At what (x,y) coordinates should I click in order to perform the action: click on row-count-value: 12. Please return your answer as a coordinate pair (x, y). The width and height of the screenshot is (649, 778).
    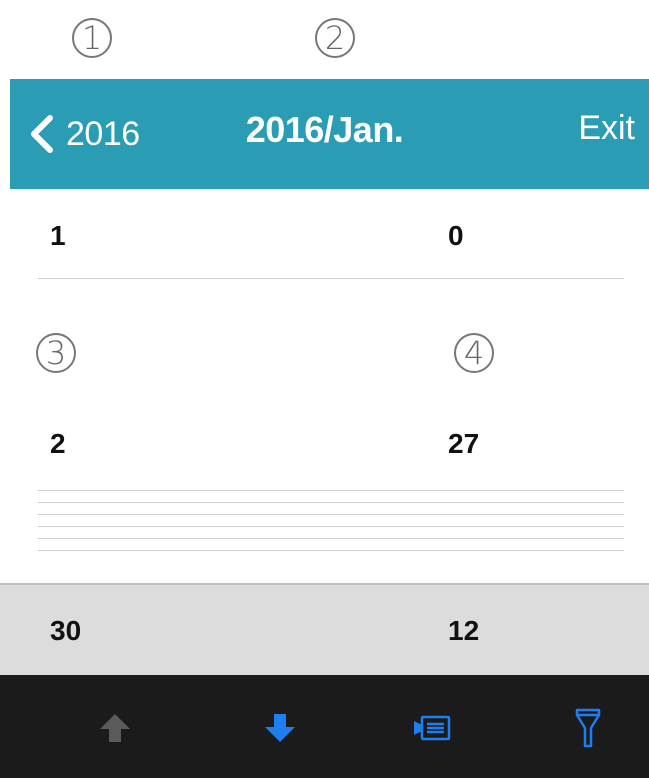
    Looking at the image, I should click on (464, 630).